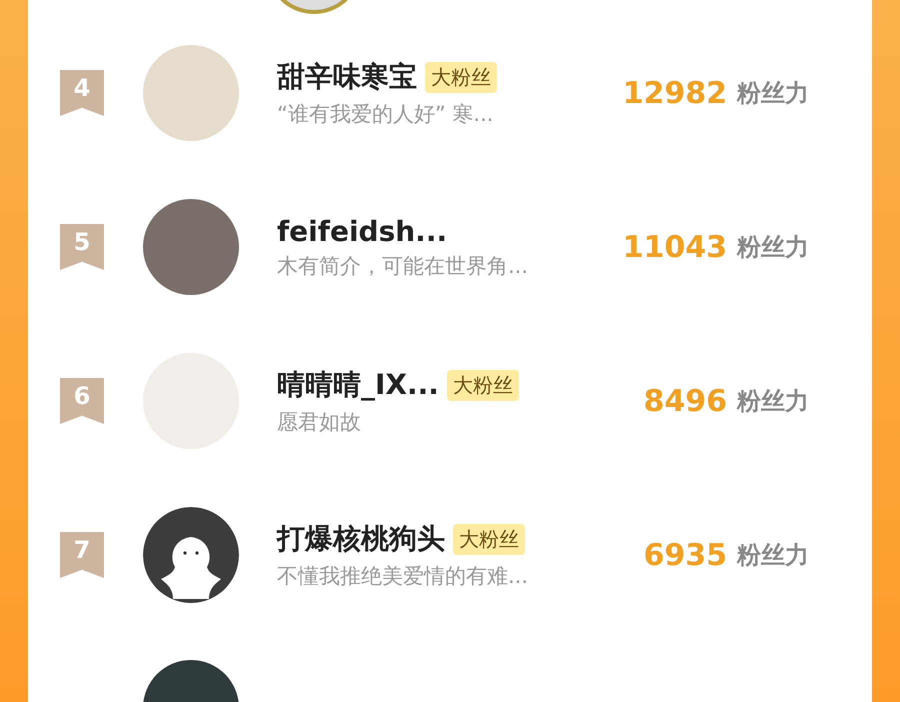 Image resolution: width=900 pixels, height=702 pixels. Describe the element at coordinates (319, 422) in the screenshot. I see `fan-bio: 愿君如故` at that location.